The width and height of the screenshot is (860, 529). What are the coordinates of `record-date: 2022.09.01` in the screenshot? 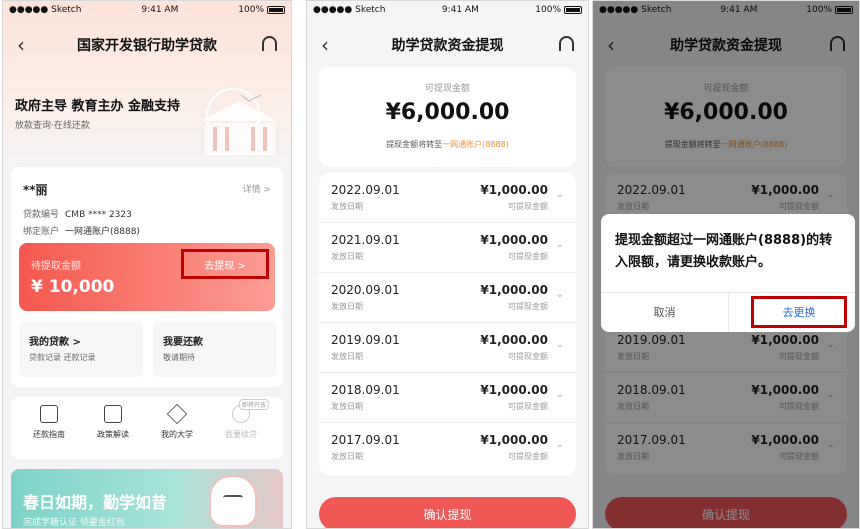 It's located at (365, 190).